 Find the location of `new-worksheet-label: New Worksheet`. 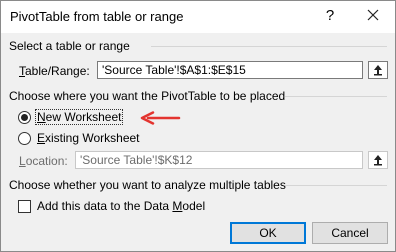

new-worksheet-label: New Worksheet is located at coordinates (79, 117).